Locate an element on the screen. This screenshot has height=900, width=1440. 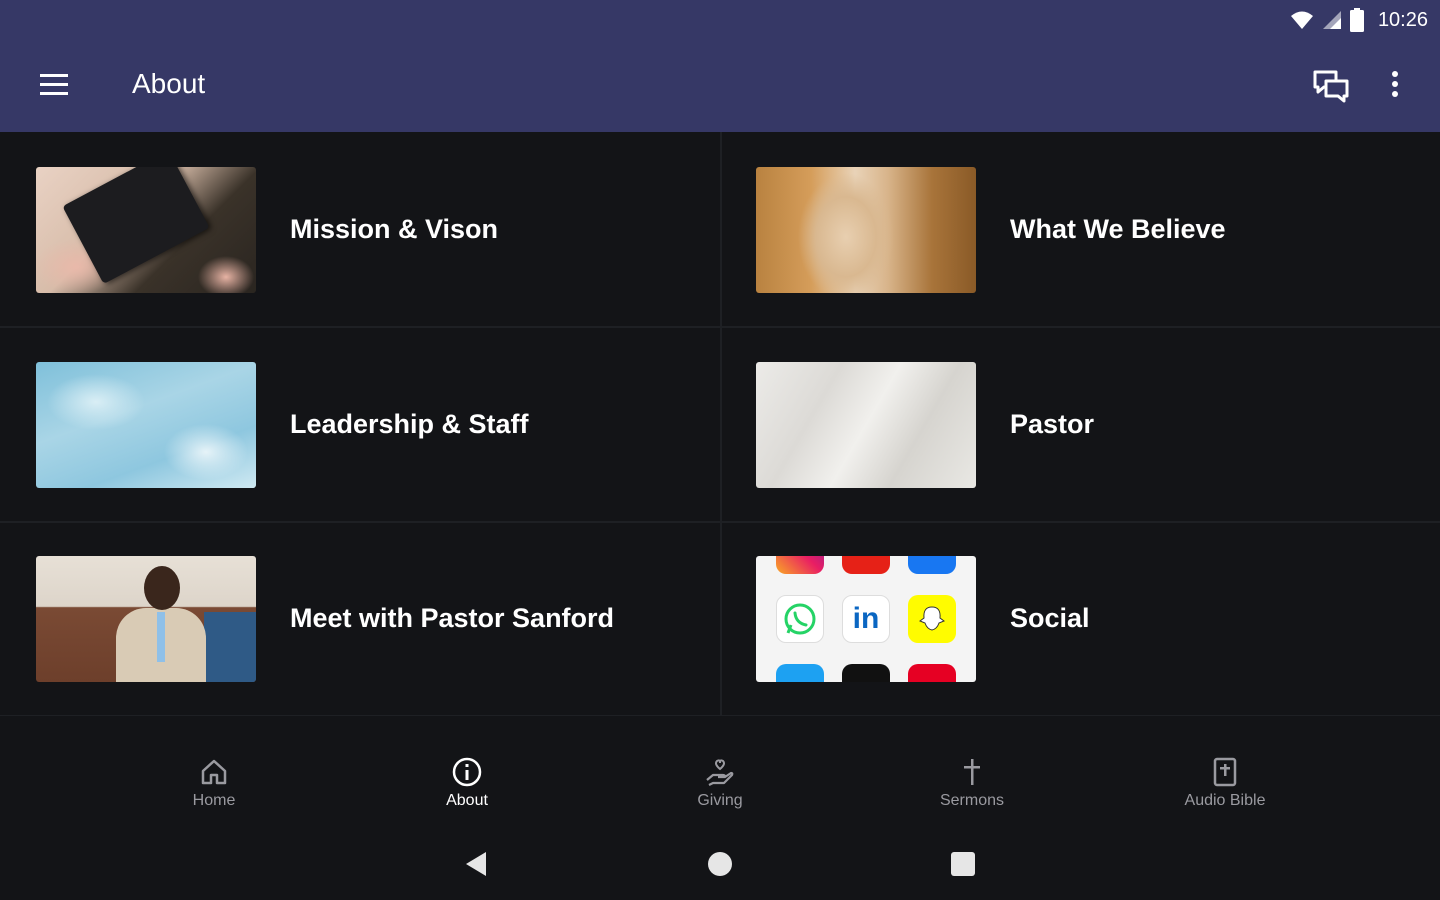
twitter-icon is located at coordinates (800, 673).